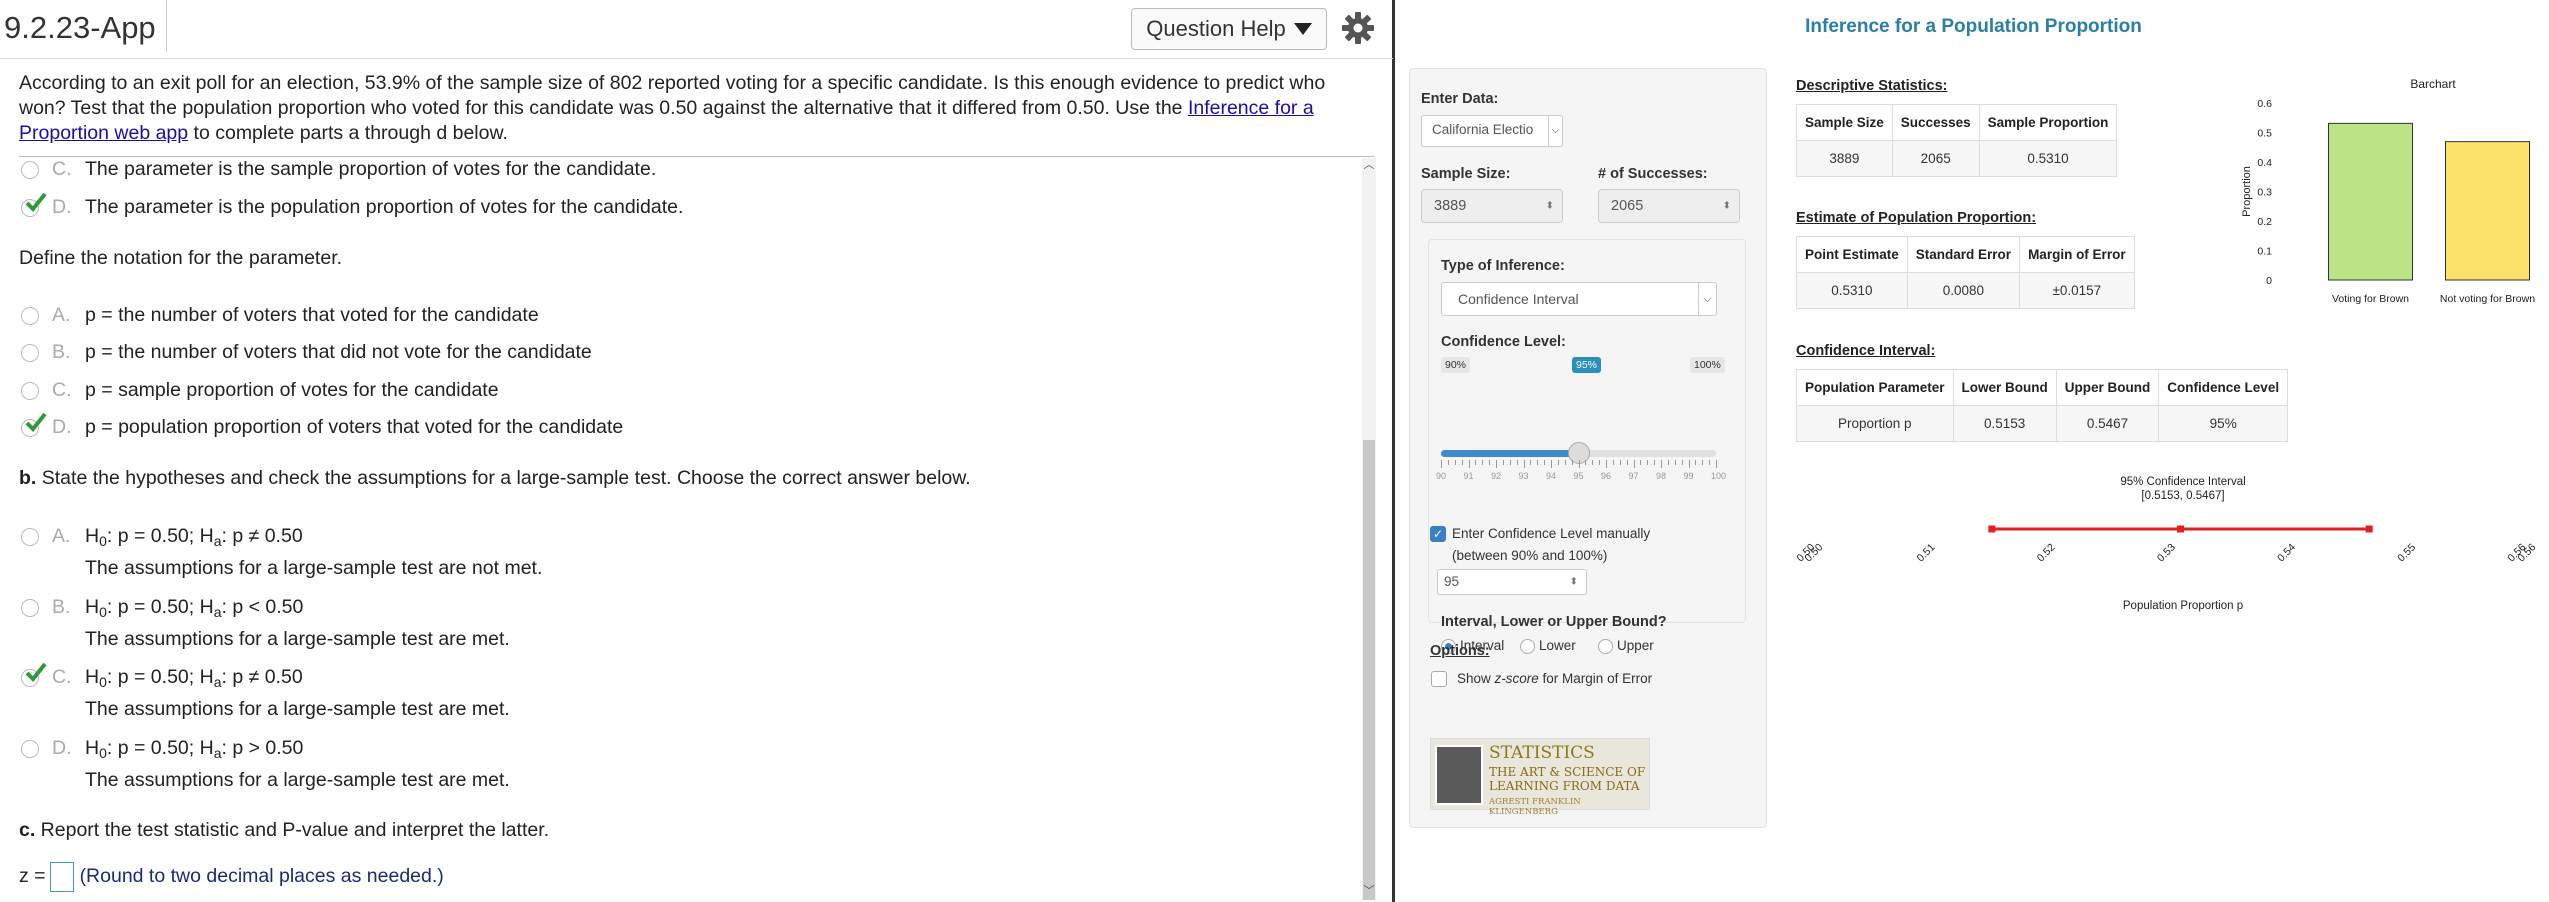 This screenshot has width=2549, height=902. What do you see at coordinates (1627, 206) in the screenshot?
I see `successes-value: 2065` at bounding box center [1627, 206].